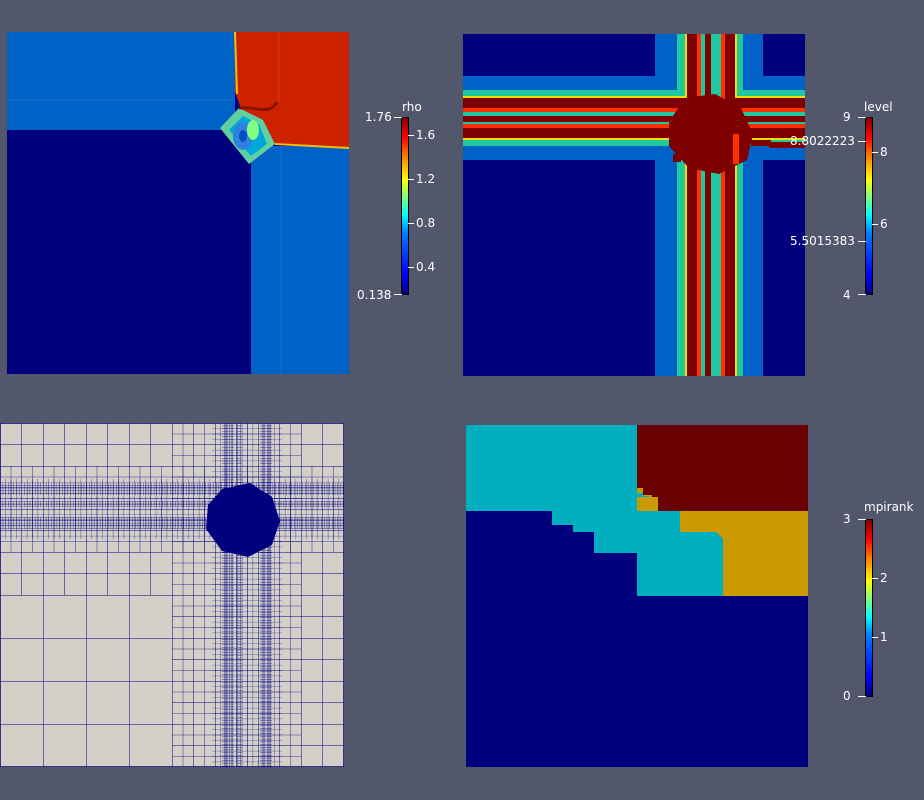  What do you see at coordinates (884, 637) in the screenshot?
I see `mpirank-colorbar-tick-1: 1` at bounding box center [884, 637].